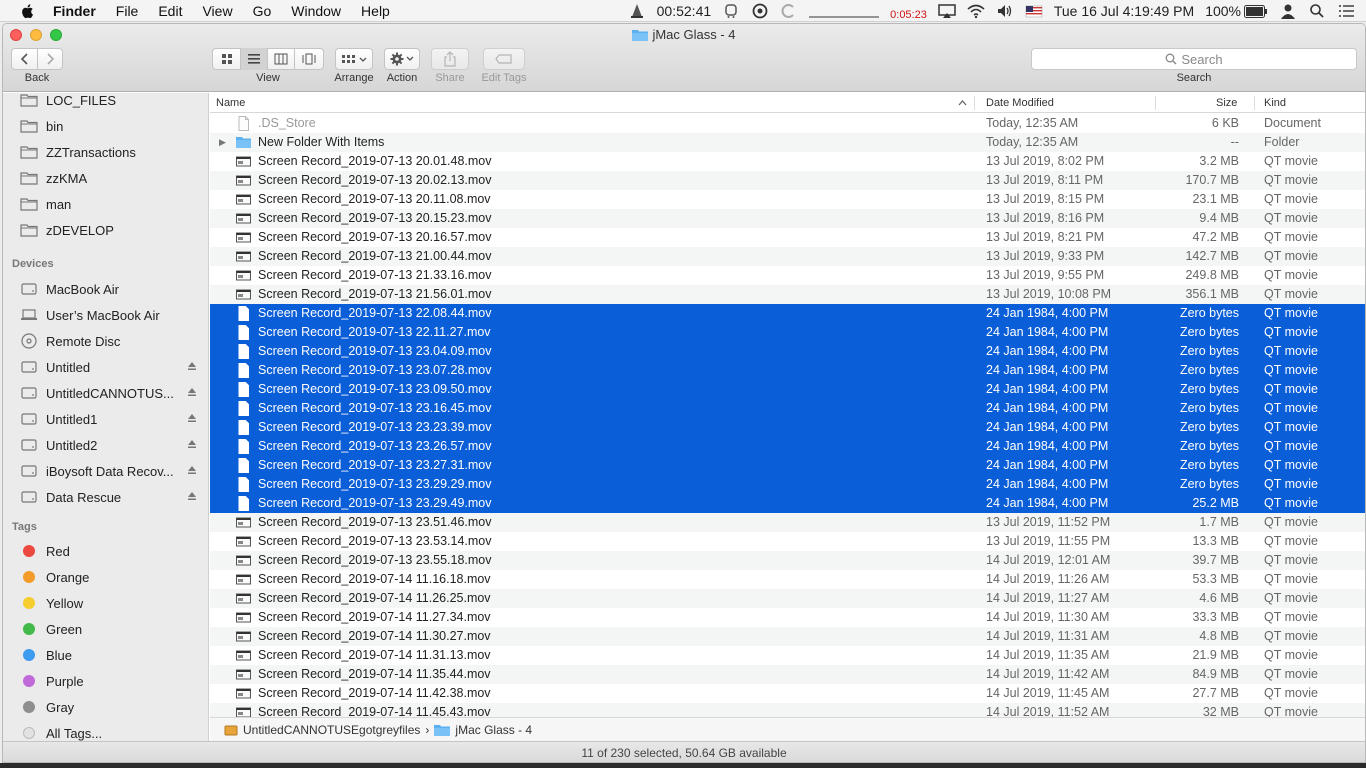 The height and width of the screenshot is (768, 1366). I want to click on sidebar-item-device: Untitled, so click(105, 367).